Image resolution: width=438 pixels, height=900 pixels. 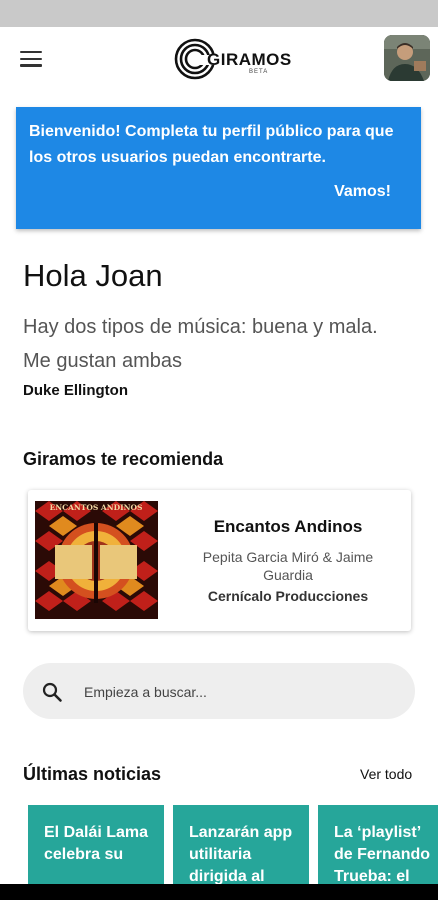 What do you see at coordinates (96, 560) in the screenshot?
I see `album-cover-image: ENCANTOS ANDINOS` at bounding box center [96, 560].